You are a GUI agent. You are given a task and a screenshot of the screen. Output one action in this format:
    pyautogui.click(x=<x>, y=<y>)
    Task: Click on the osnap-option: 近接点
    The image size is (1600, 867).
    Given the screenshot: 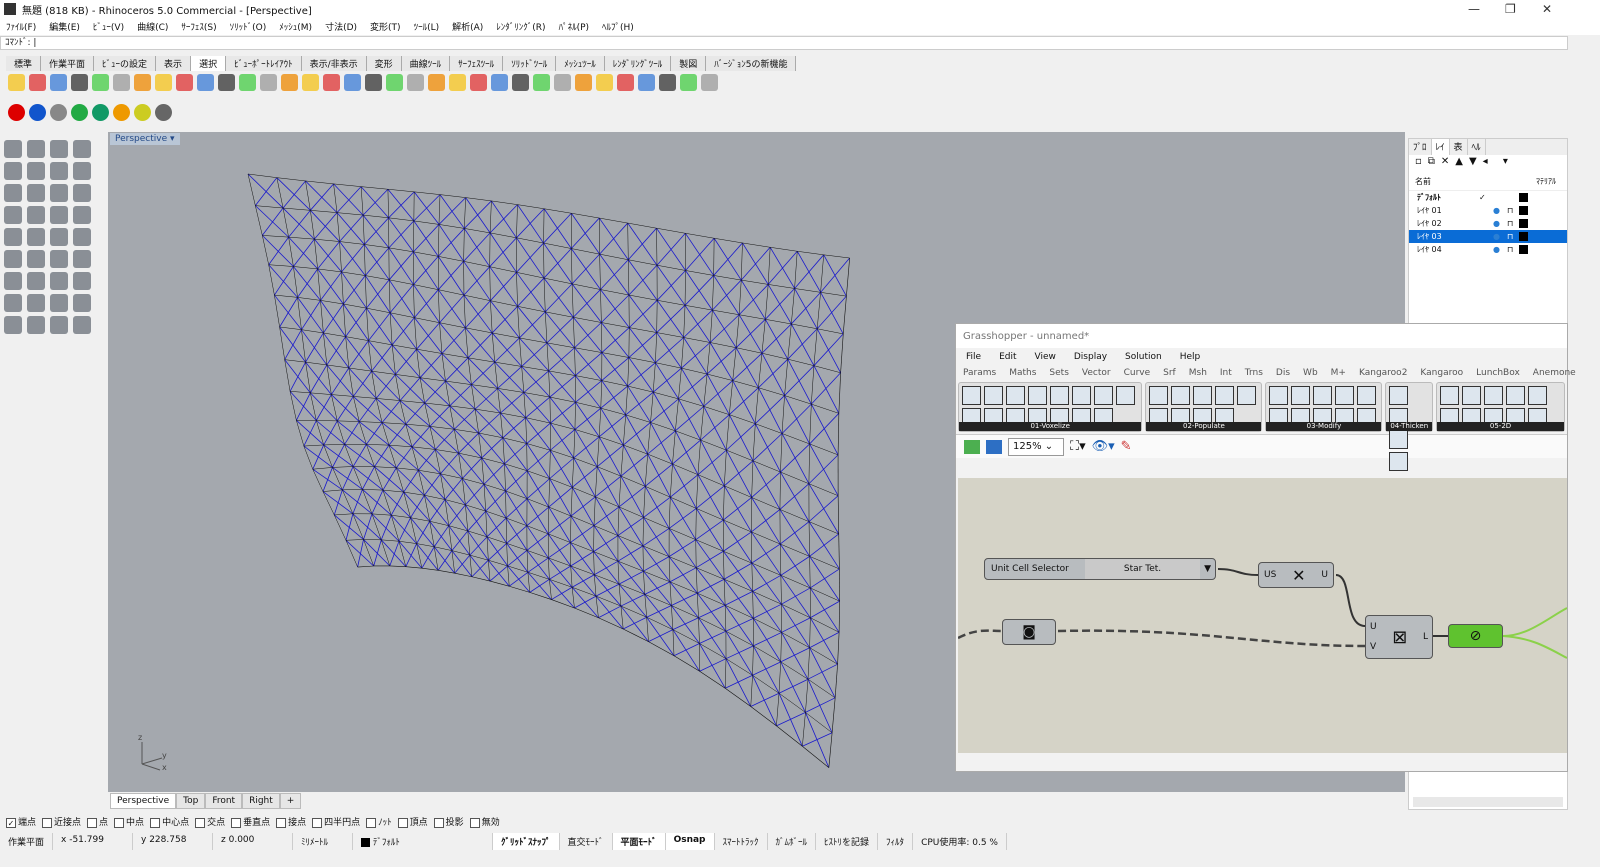 What is the action you would take?
    pyautogui.click(x=61, y=821)
    